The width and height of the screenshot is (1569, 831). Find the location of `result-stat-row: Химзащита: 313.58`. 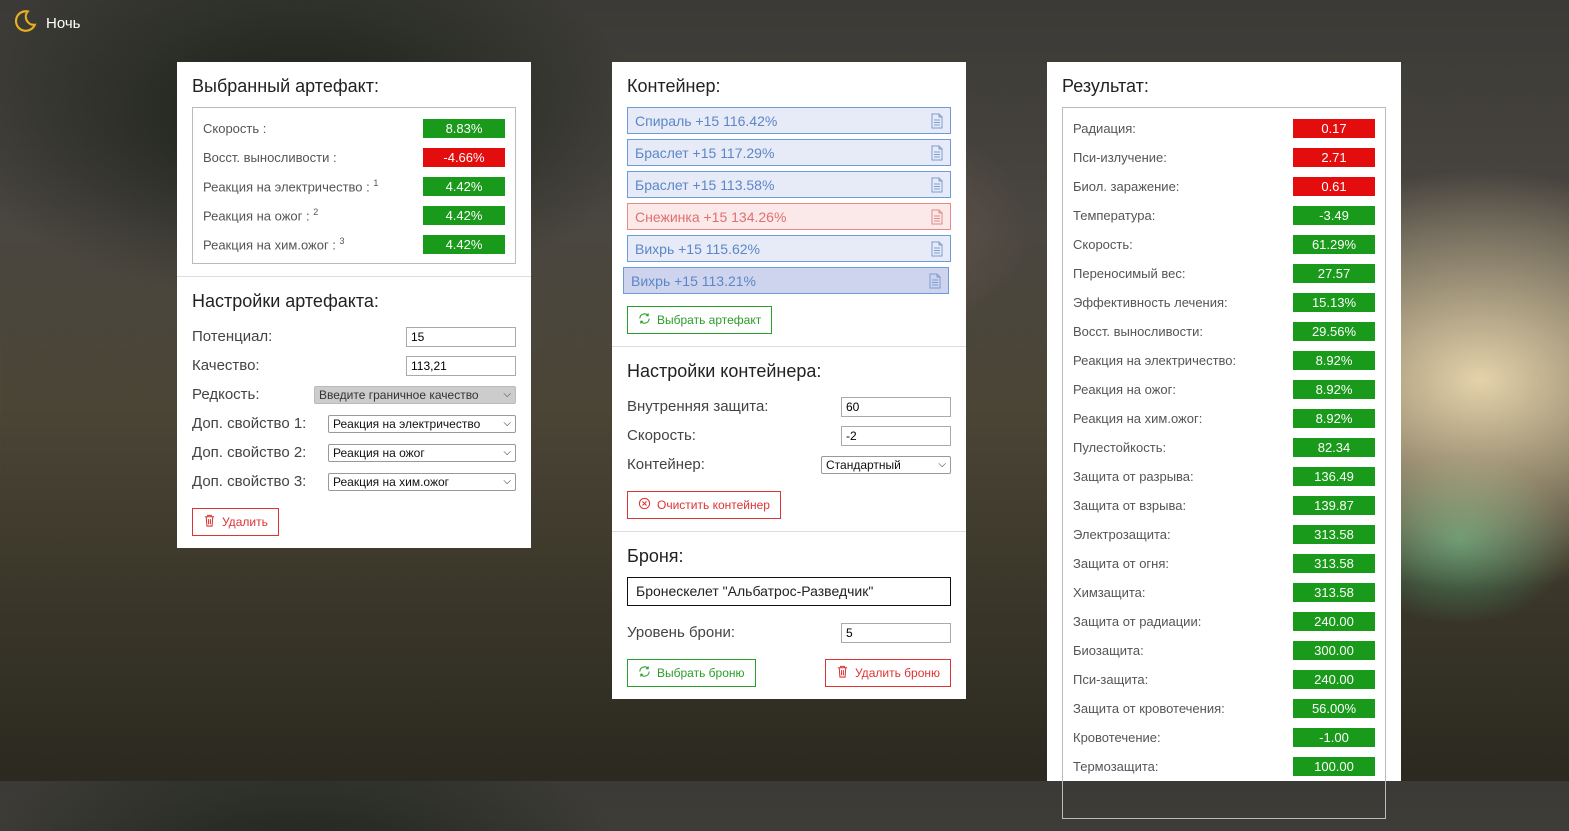

result-stat-row: Химзащита: 313.58 is located at coordinates (1224, 592).